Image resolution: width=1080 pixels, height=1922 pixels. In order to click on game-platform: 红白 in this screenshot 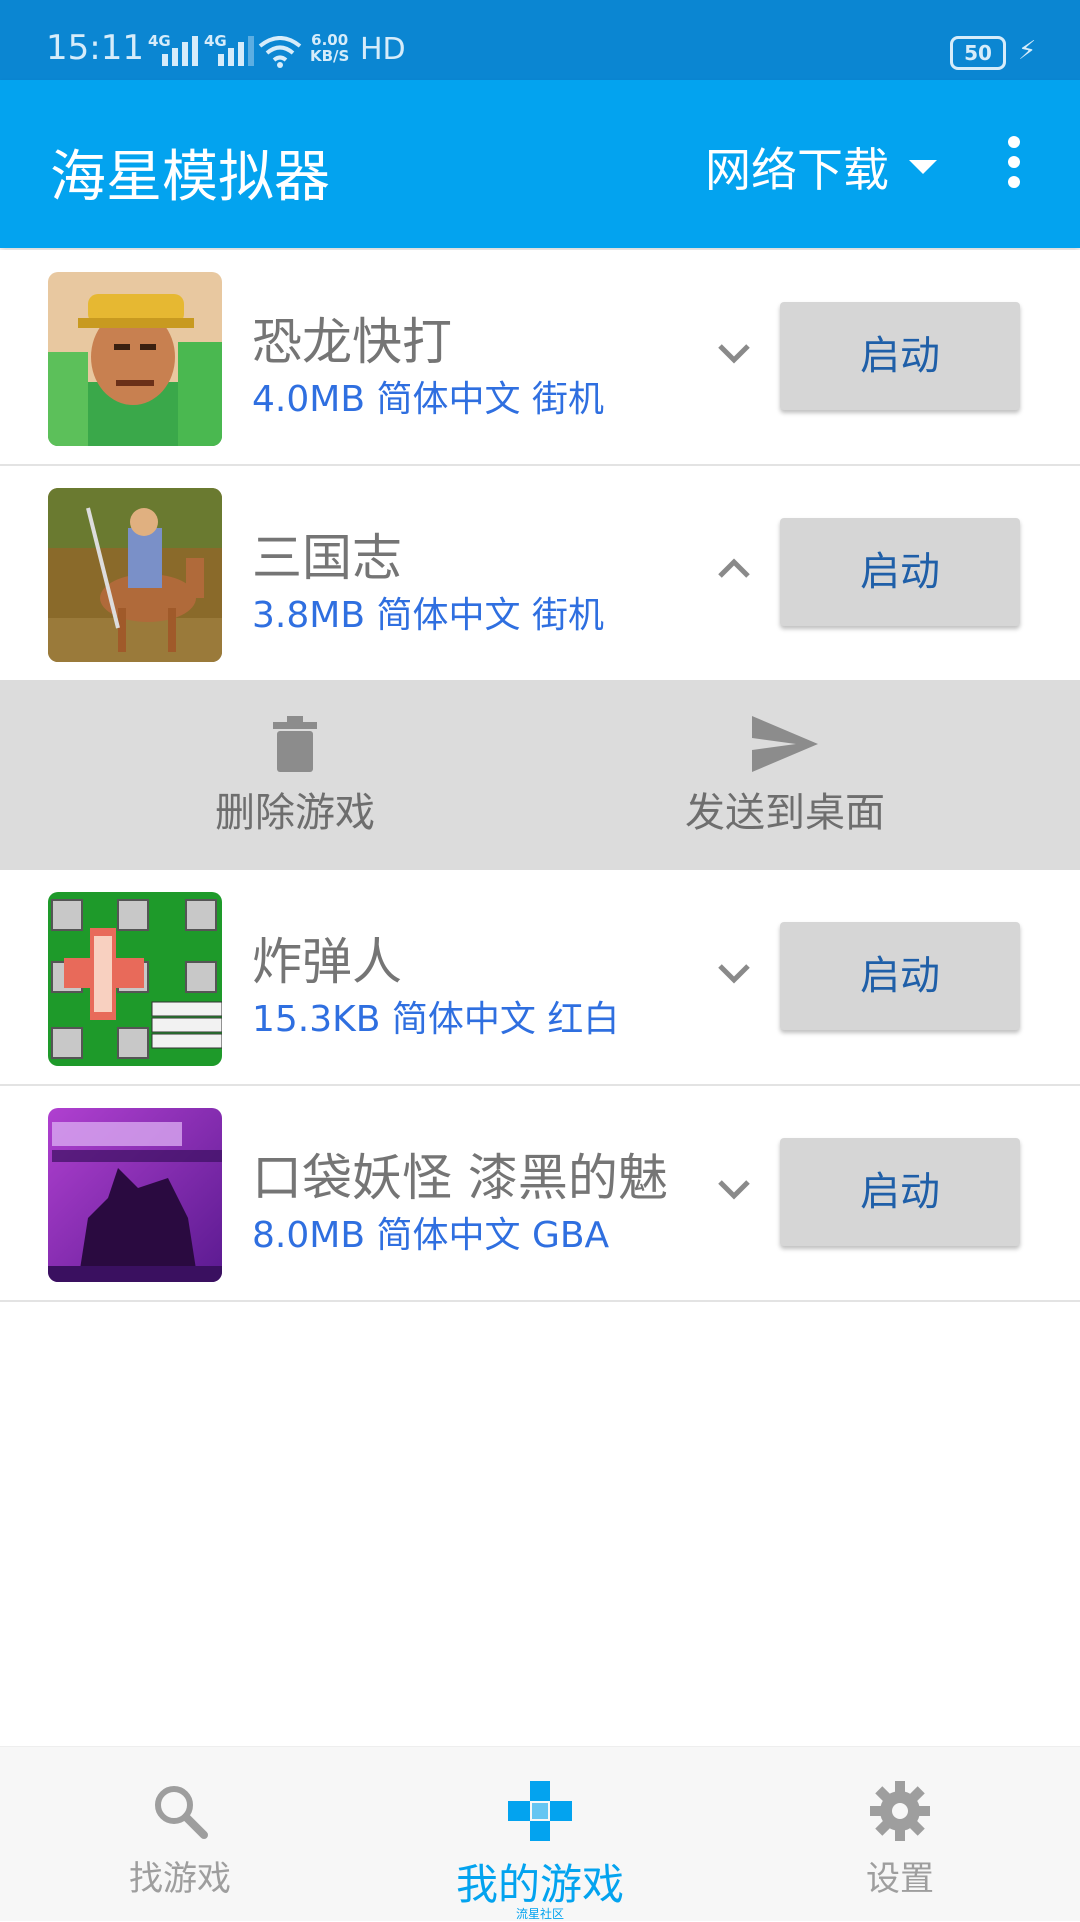, I will do `click(583, 1019)`.